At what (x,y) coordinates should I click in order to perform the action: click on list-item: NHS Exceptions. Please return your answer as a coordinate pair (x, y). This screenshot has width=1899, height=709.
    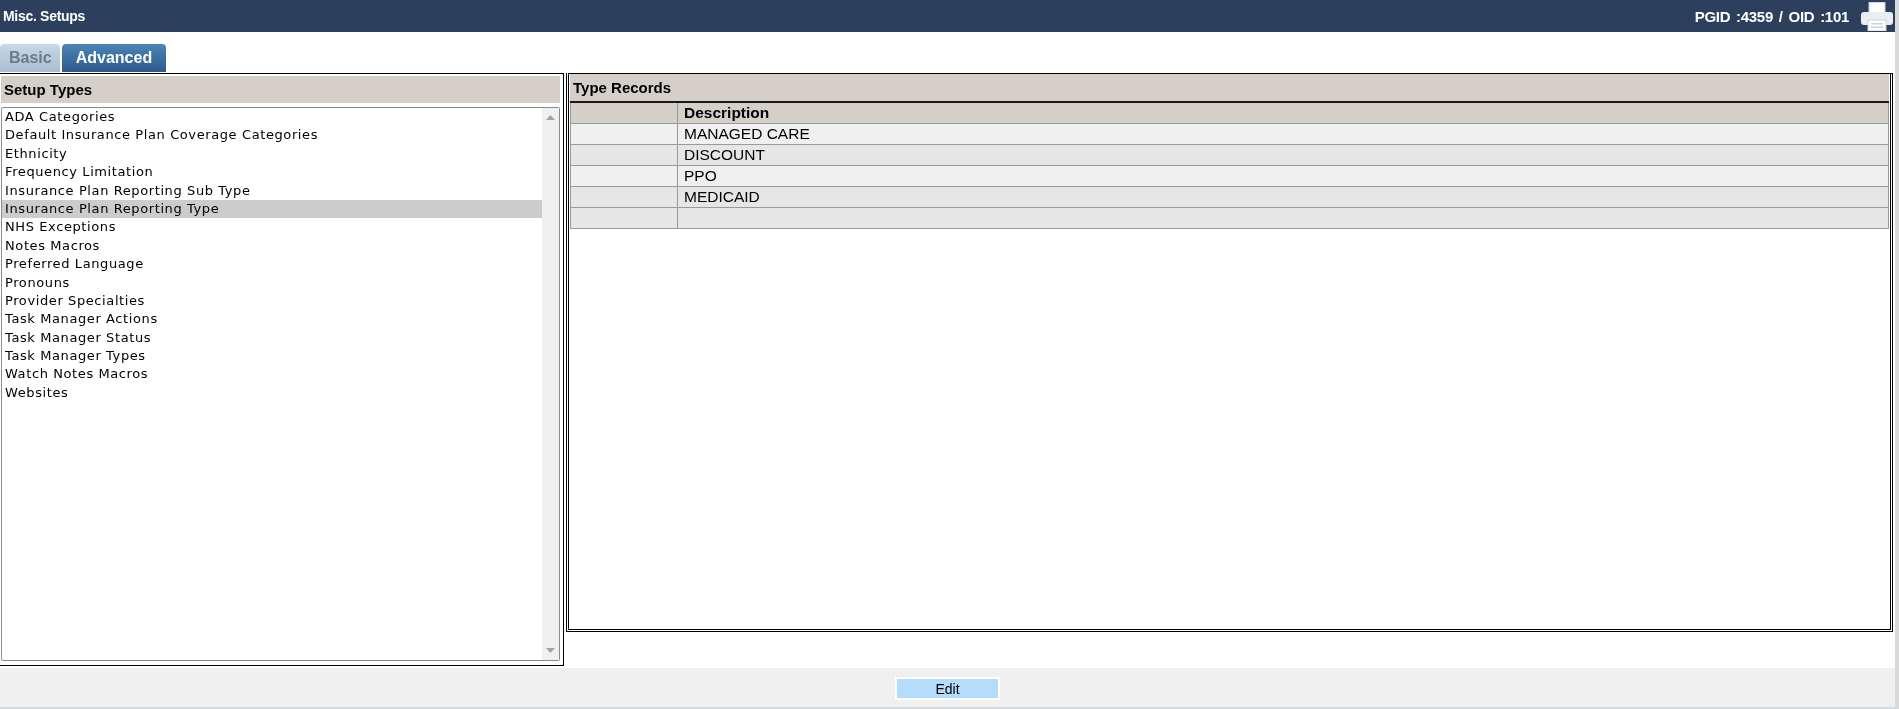
    Looking at the image, I should click on (272, 227).